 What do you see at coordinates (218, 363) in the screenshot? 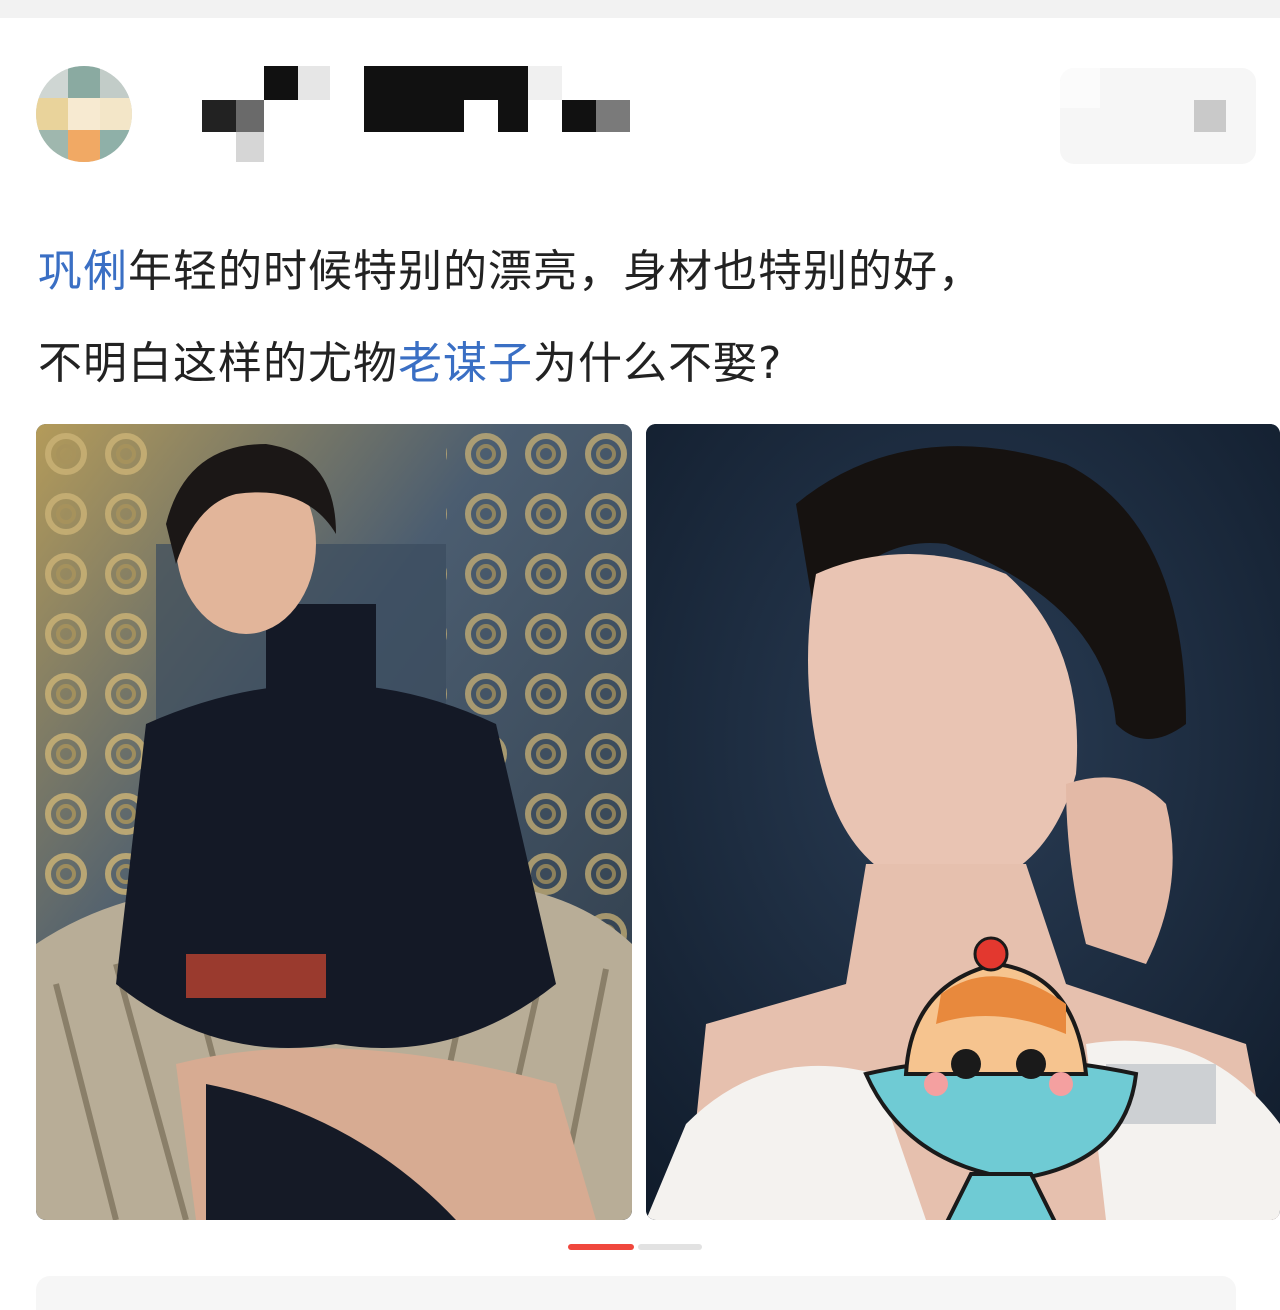
I see `post-text-segment: 不明白这样的尤物` at bounding box center [218, 363].